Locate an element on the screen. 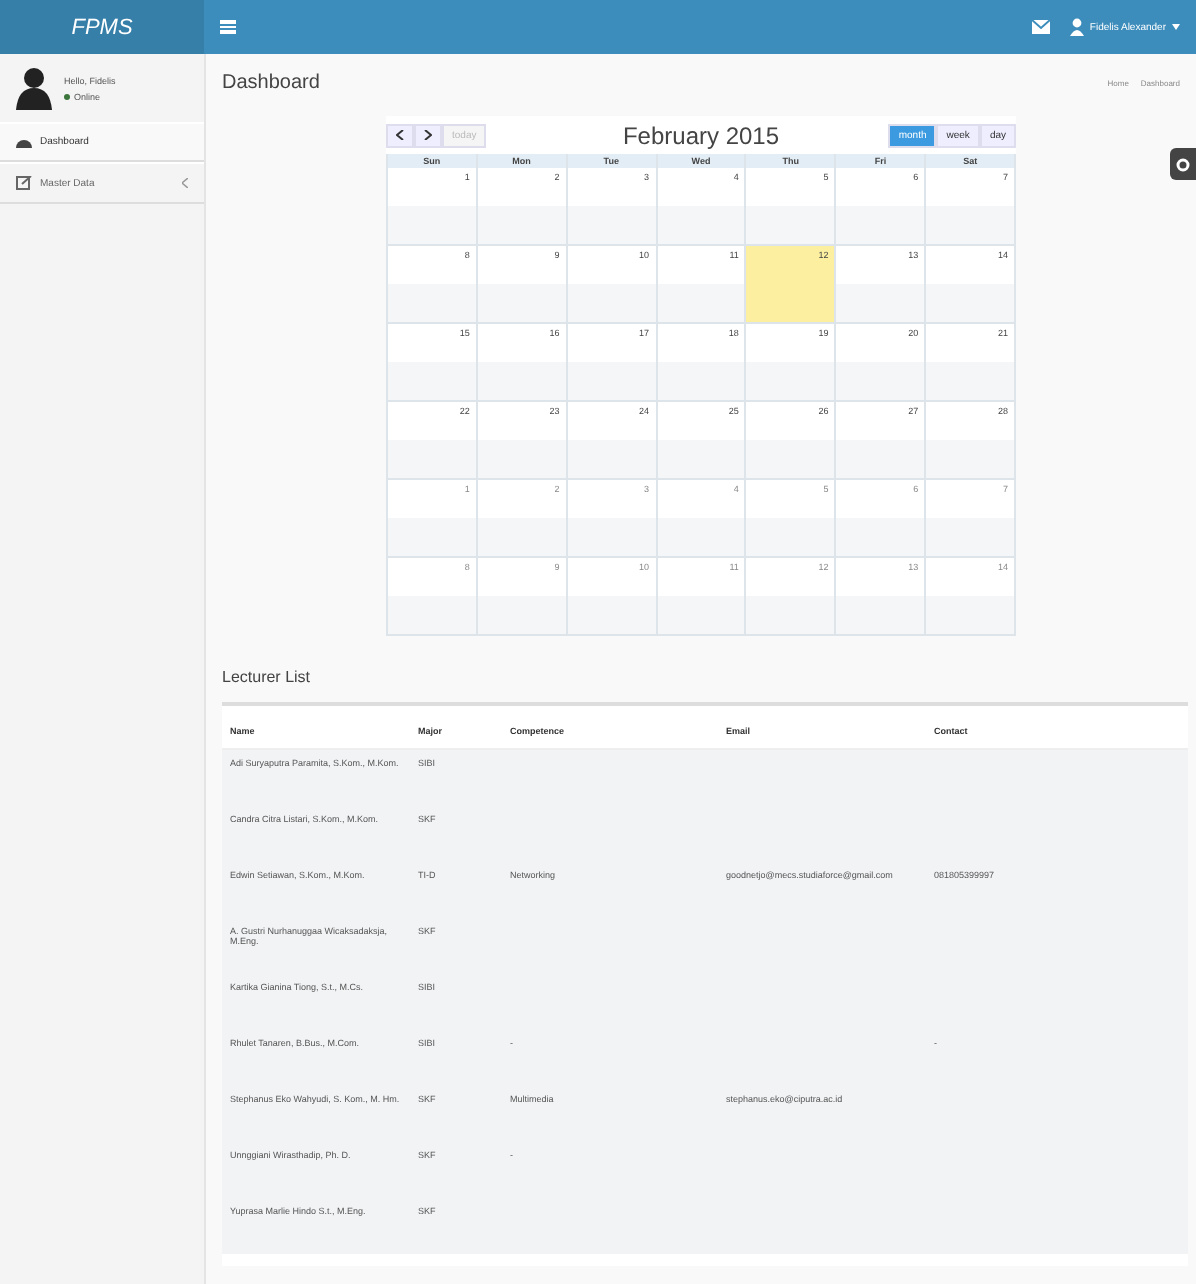 Image resolution: width=1196 pixels, height=1284 pixels. section-title: Lecturer List is located at coordinates (267, 677).